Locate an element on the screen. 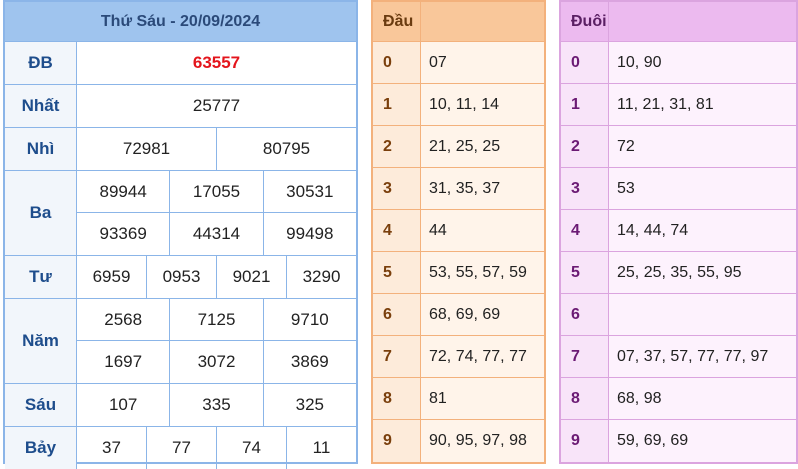  prize-number: 11 is located at coordinates (321, 447).